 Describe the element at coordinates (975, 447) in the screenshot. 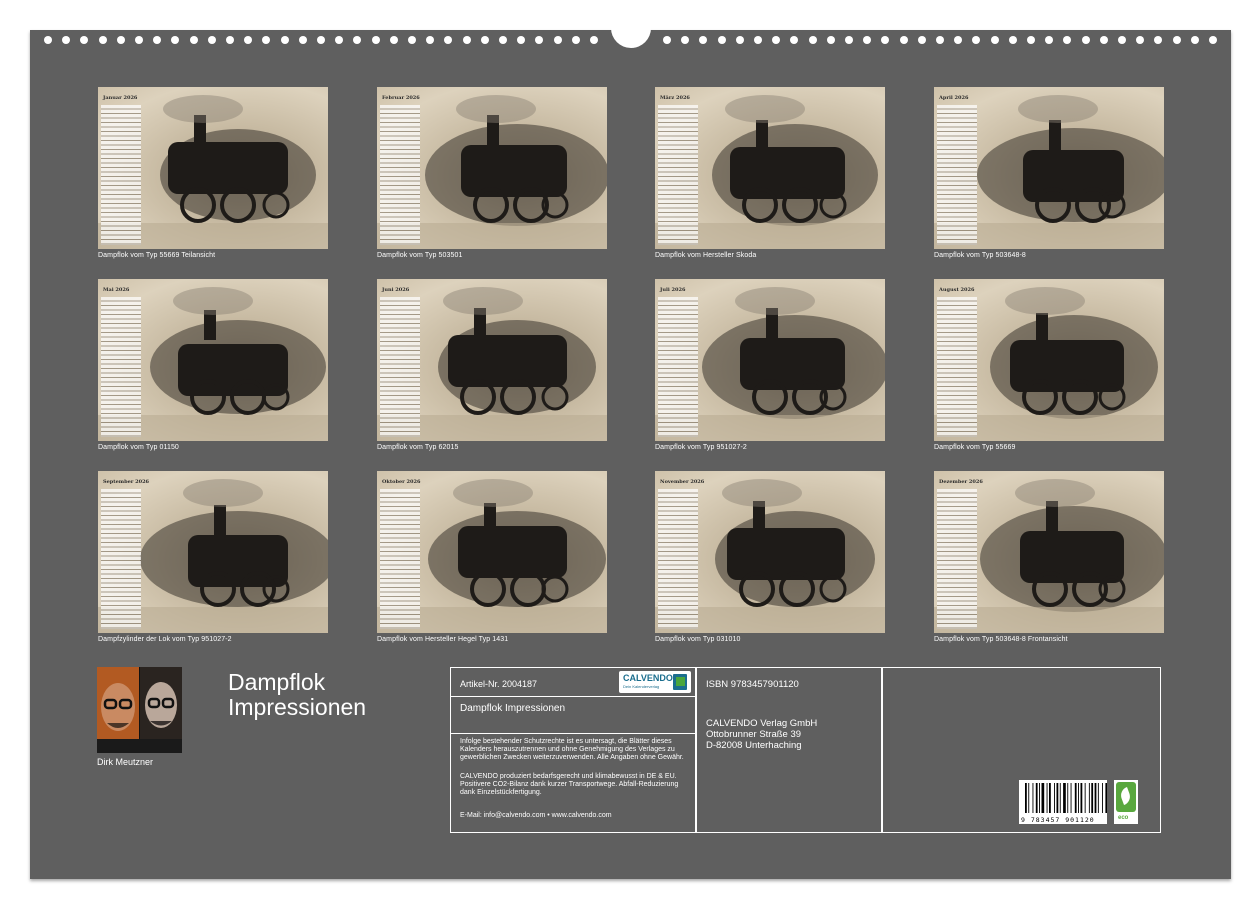

I see `month-caption: Dampflok vom Typ 55669` at that location.